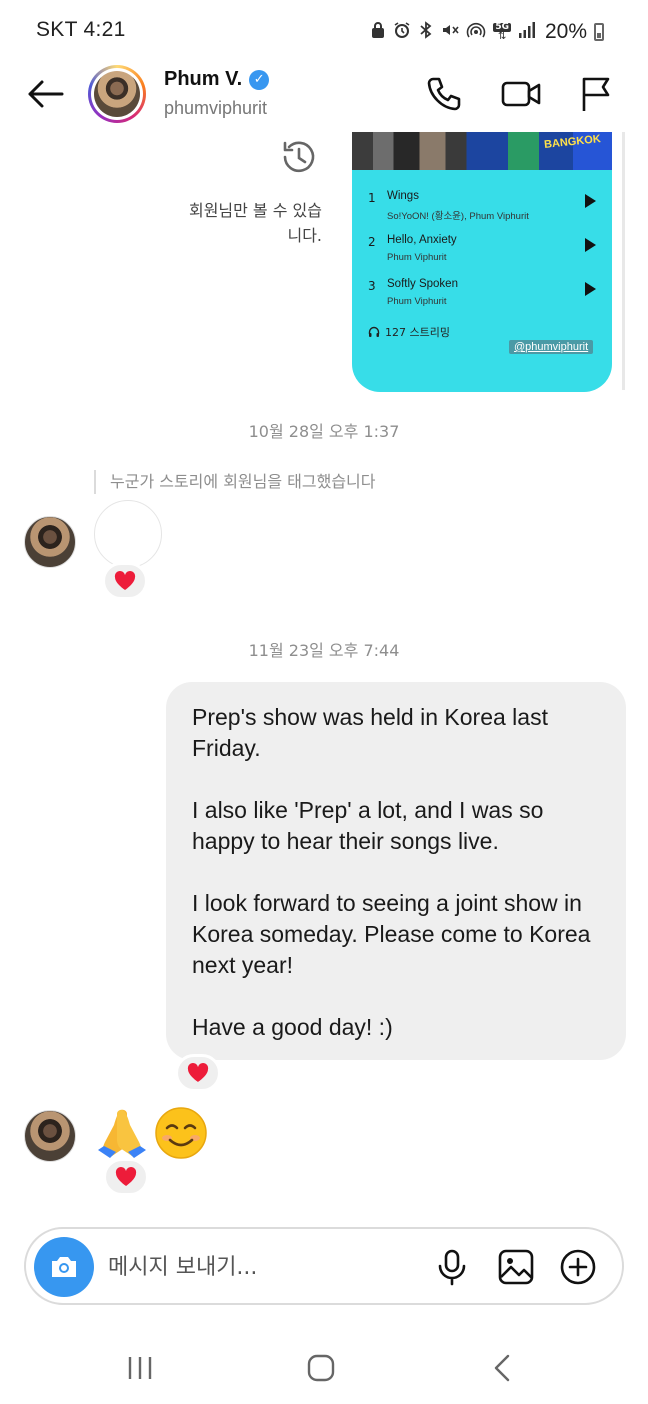  What do you see at coordinates (324, 31) in the screenshot?
I see `status-bar: SKT 4:21 5G ⇅ 20%` at bounding box center [324, 31].